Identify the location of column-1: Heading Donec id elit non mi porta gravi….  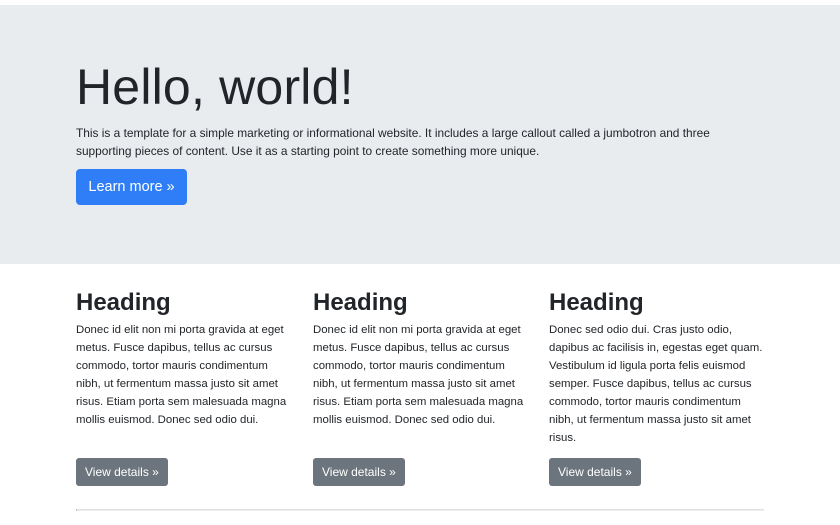
(184, 387).